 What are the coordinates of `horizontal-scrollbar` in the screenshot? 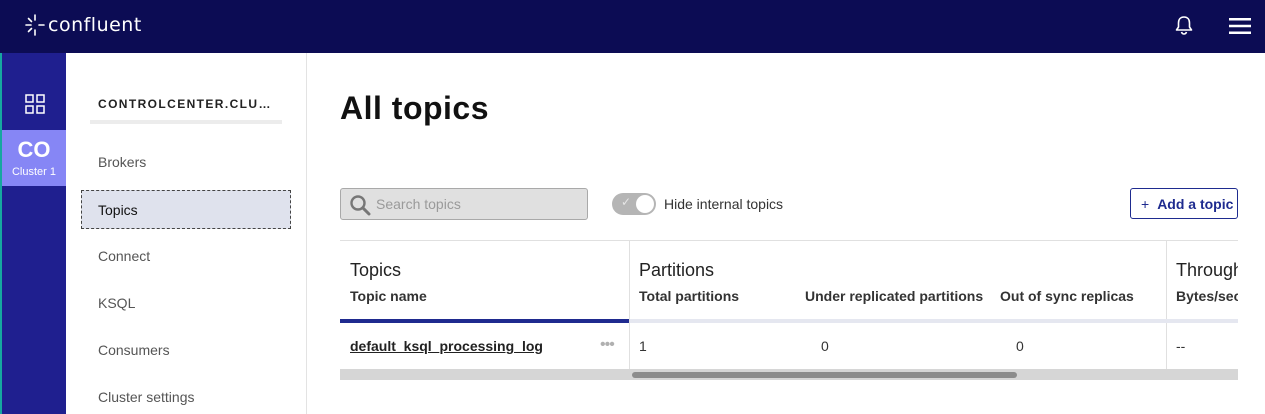 It's located at (789, 374).